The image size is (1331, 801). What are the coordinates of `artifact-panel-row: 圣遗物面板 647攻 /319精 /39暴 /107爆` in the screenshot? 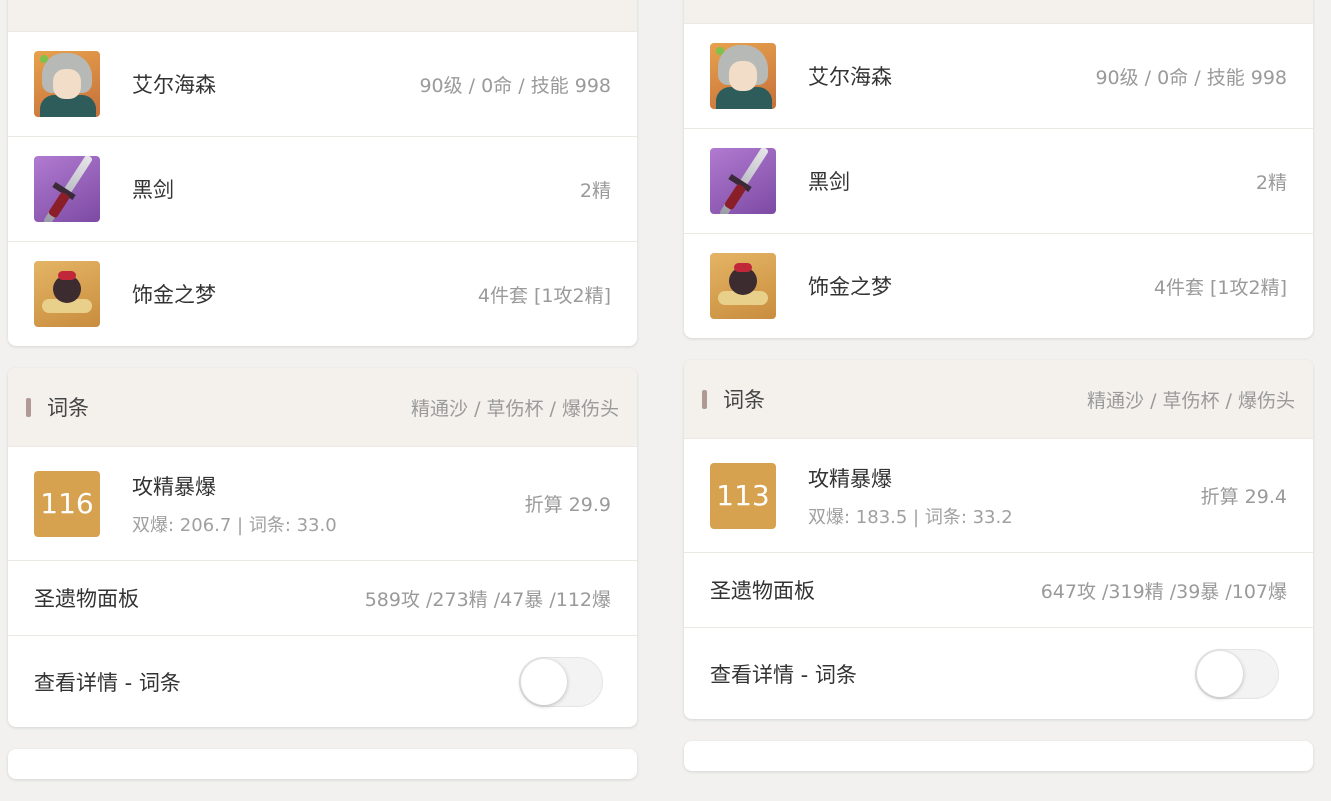 It's located at (998, 589).